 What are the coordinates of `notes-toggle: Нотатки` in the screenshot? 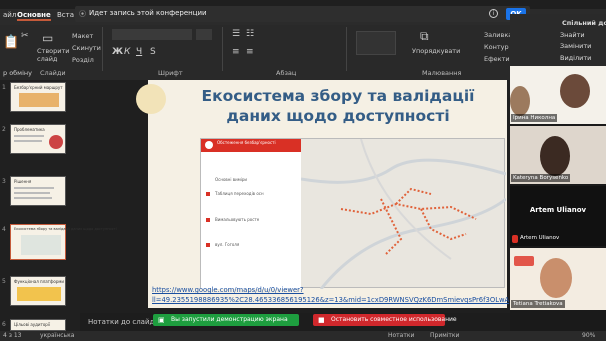 It's located at (401, 335).